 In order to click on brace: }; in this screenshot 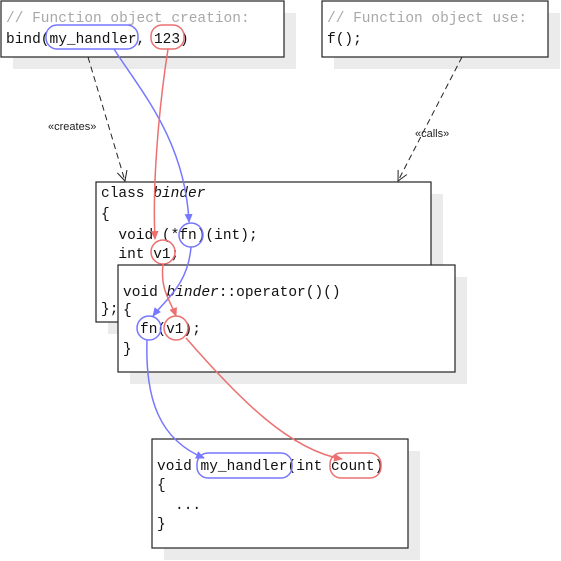, I will do `click(109, 310)`.